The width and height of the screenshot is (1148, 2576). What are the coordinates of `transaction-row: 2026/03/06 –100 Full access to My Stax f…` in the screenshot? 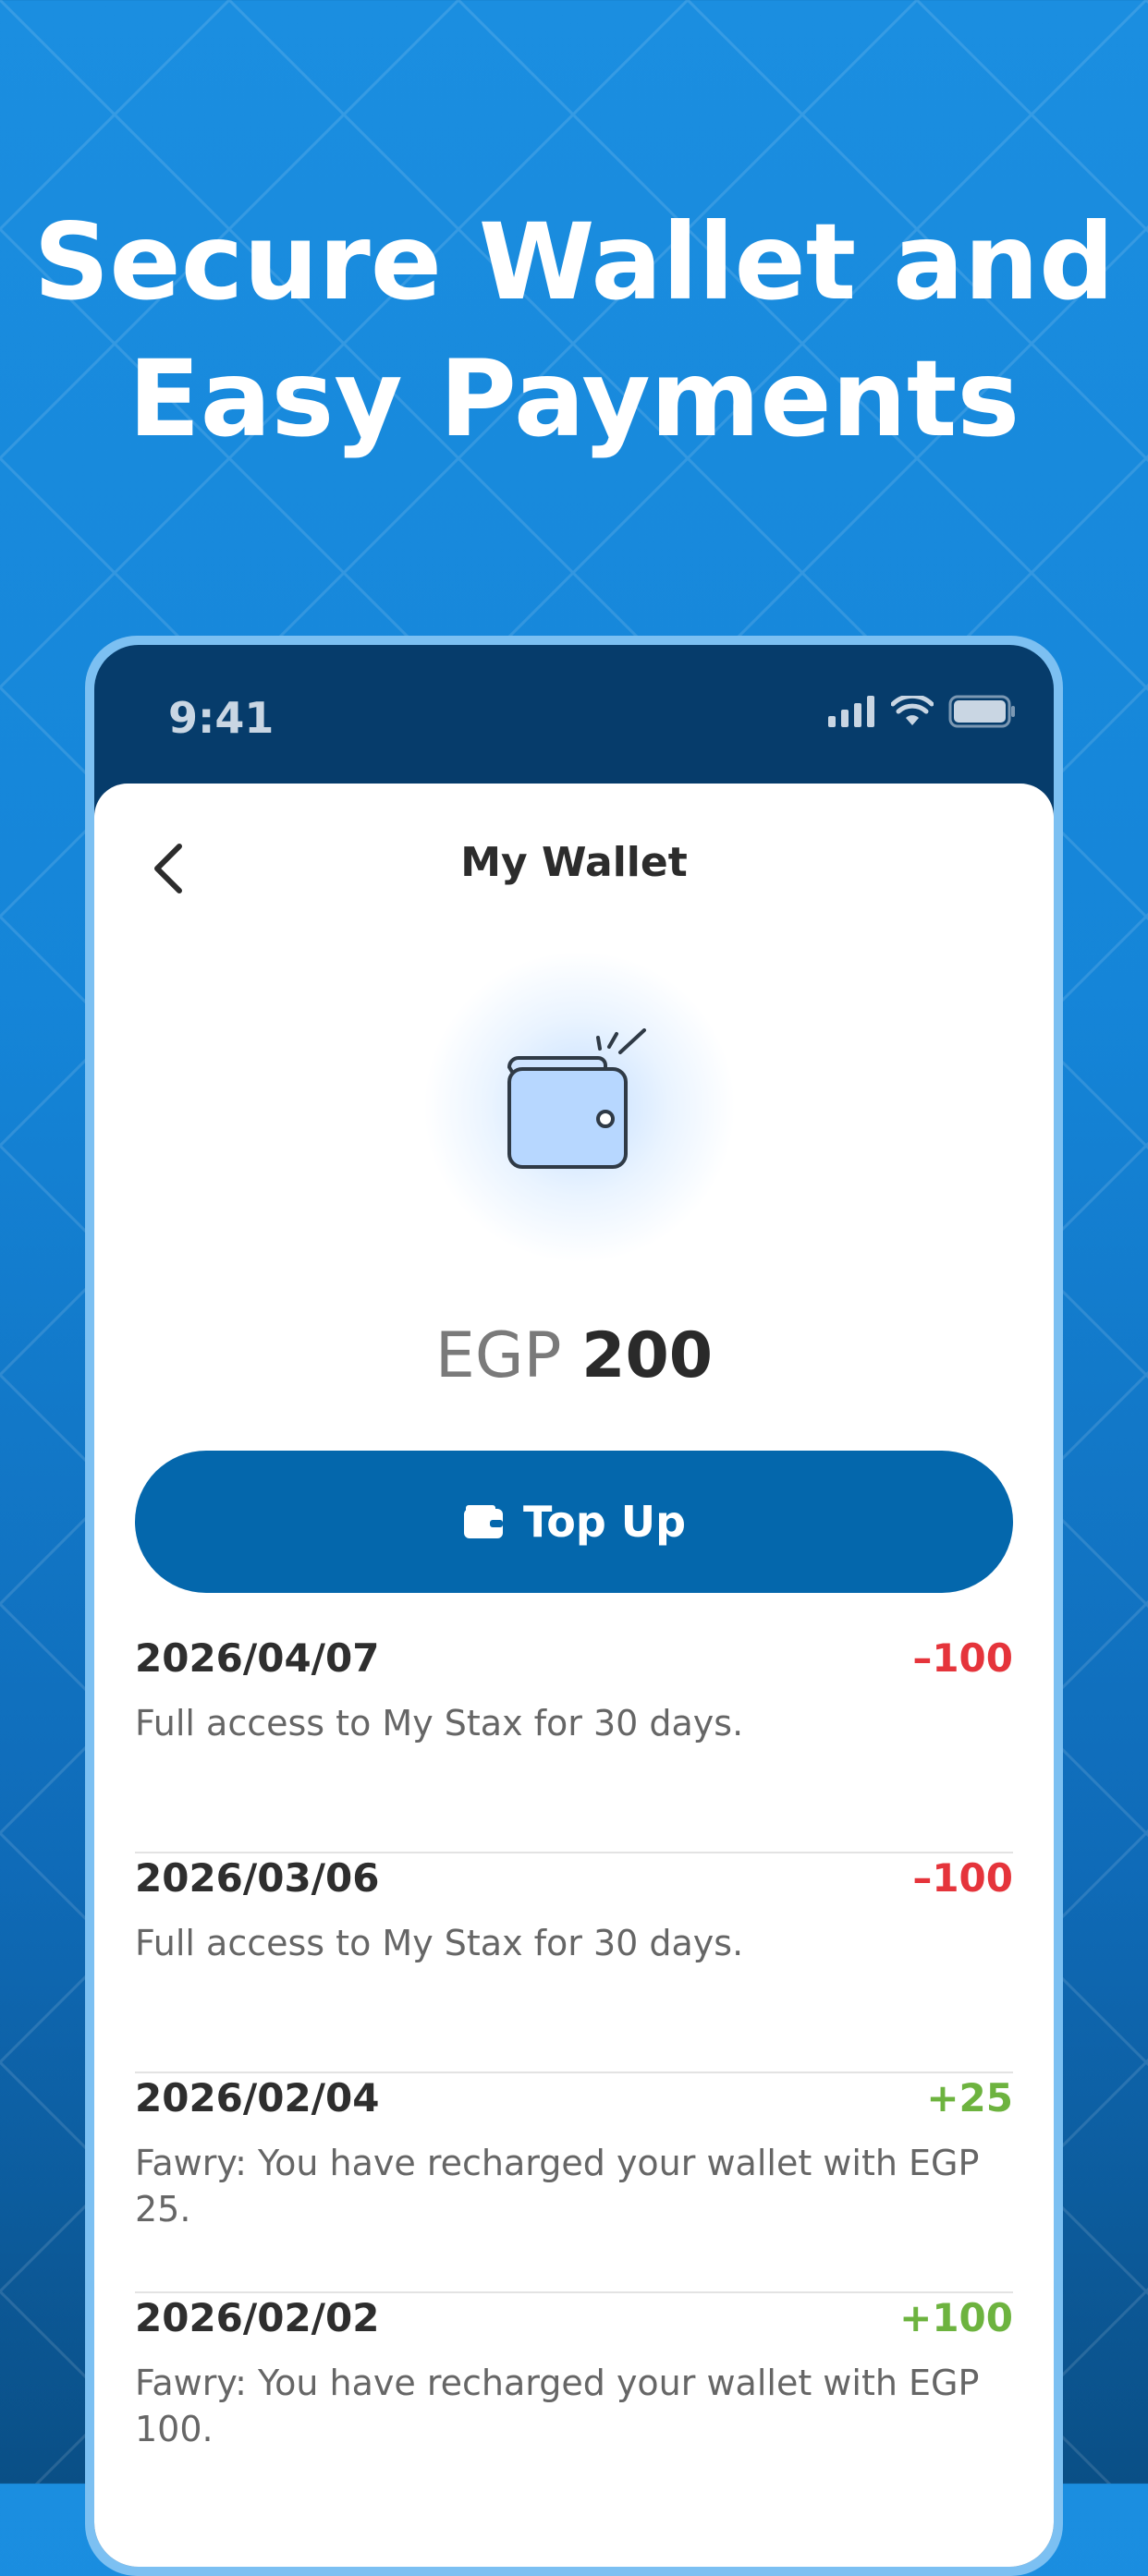 It's located at (574, 1963).